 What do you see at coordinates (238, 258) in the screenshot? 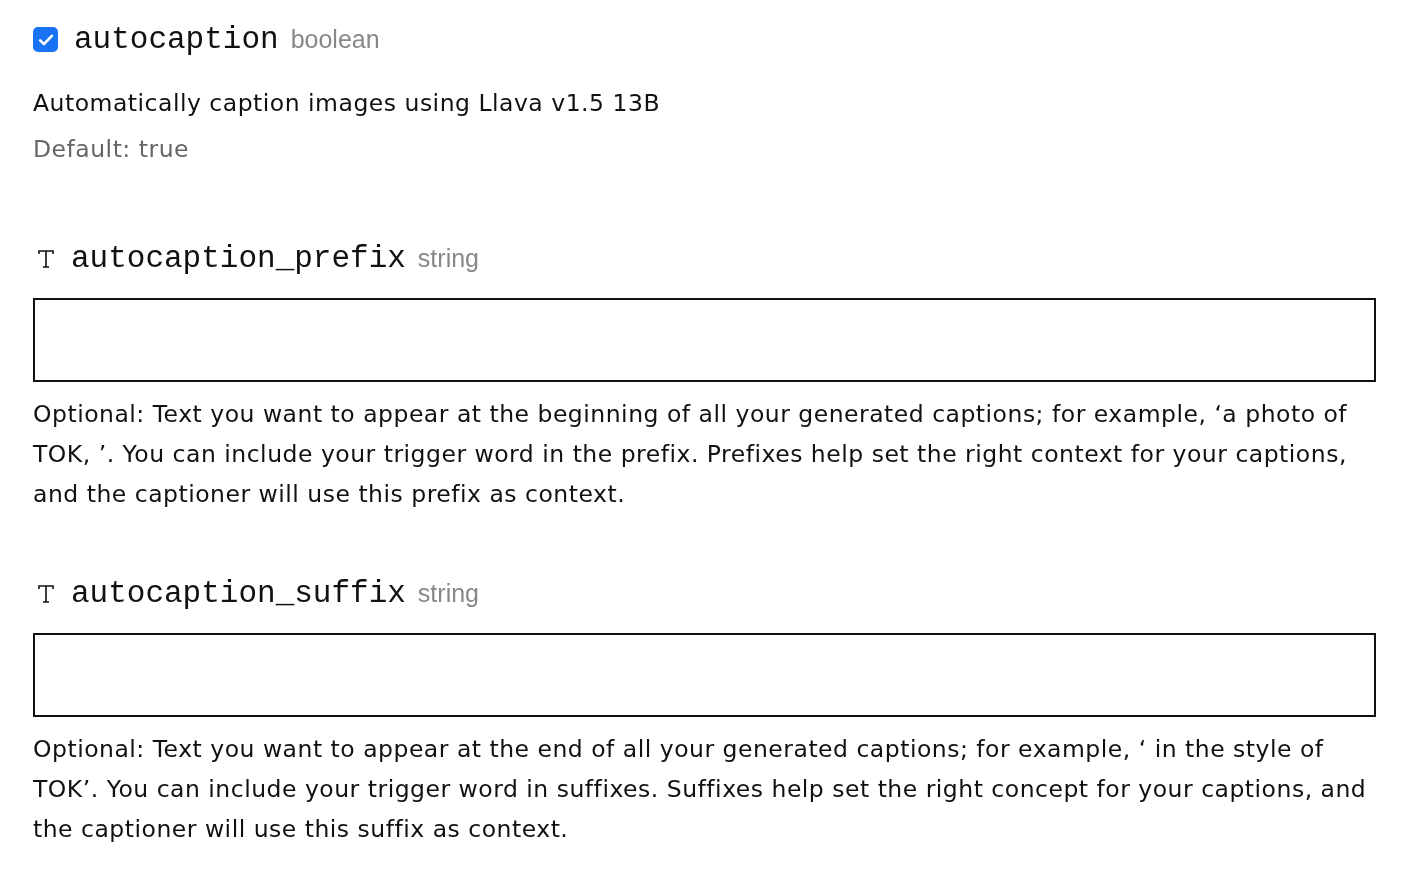
I see `field-name: autocaption_prefix` at bounding box center [238, 258].